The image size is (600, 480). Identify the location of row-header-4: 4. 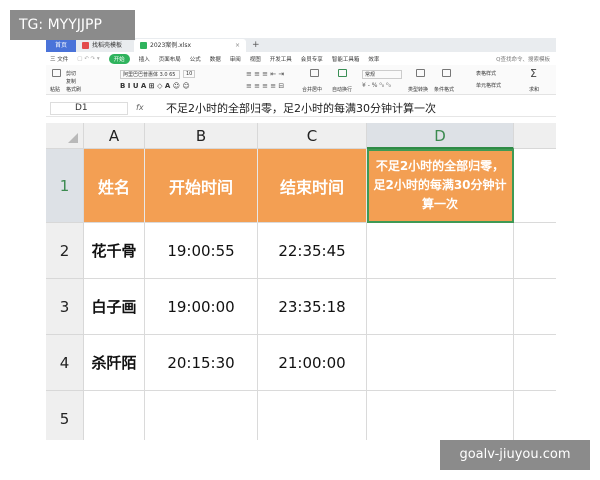
(65, 363).